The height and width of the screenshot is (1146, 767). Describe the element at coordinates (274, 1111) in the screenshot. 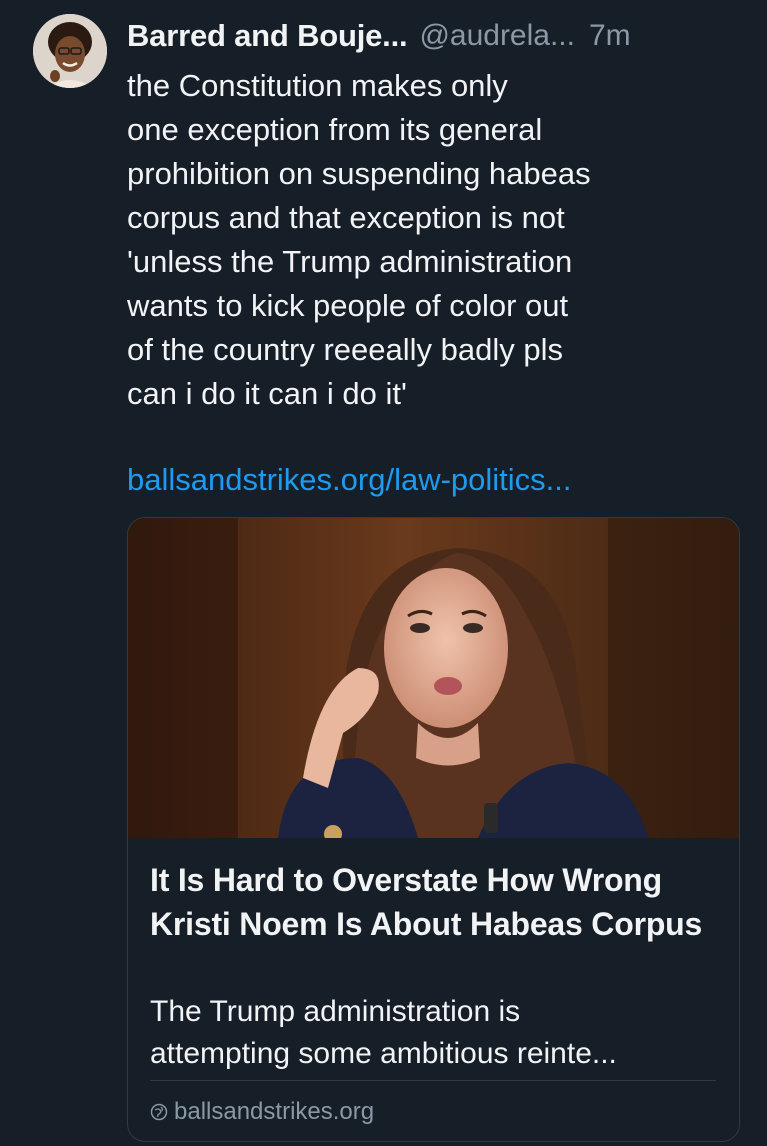

I see `card-source-domain: ballsandstrikes.org` at that location.